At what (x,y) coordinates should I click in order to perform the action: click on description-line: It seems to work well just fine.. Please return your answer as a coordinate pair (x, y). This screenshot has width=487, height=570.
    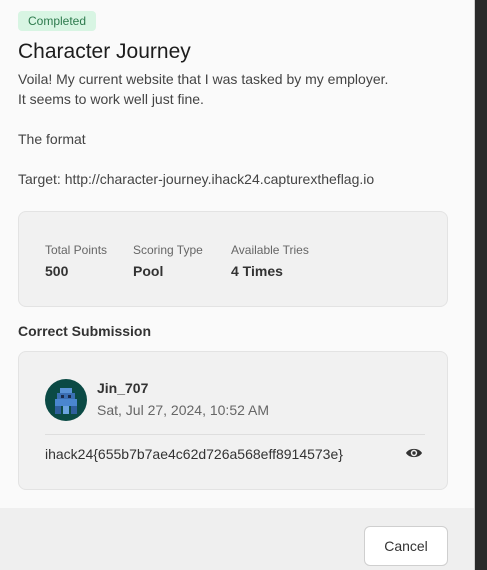
    Looking at the image, I should click on (111, 99).